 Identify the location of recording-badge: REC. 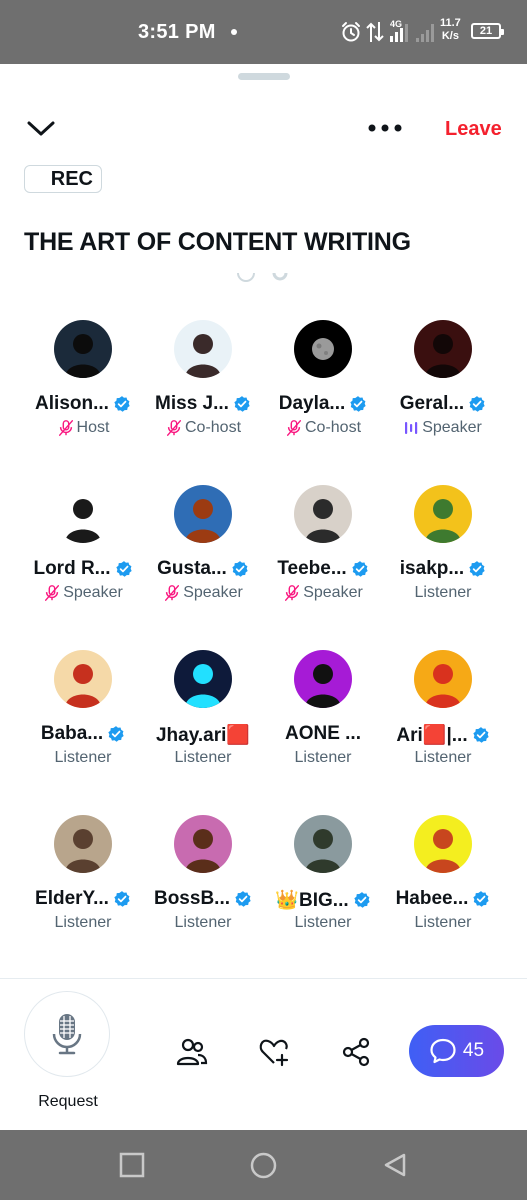
(63, 179).